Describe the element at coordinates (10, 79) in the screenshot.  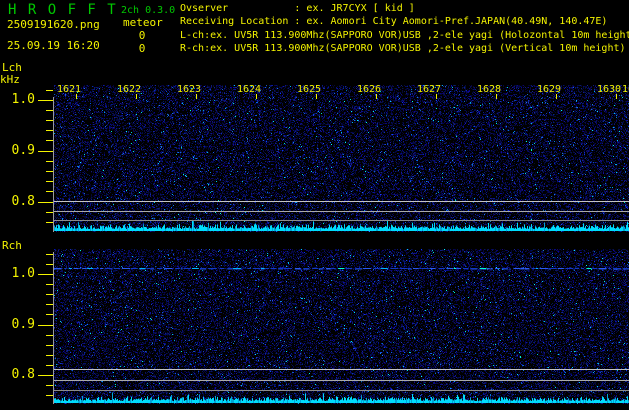
I see `khz-unit-label: kHz` at that location.